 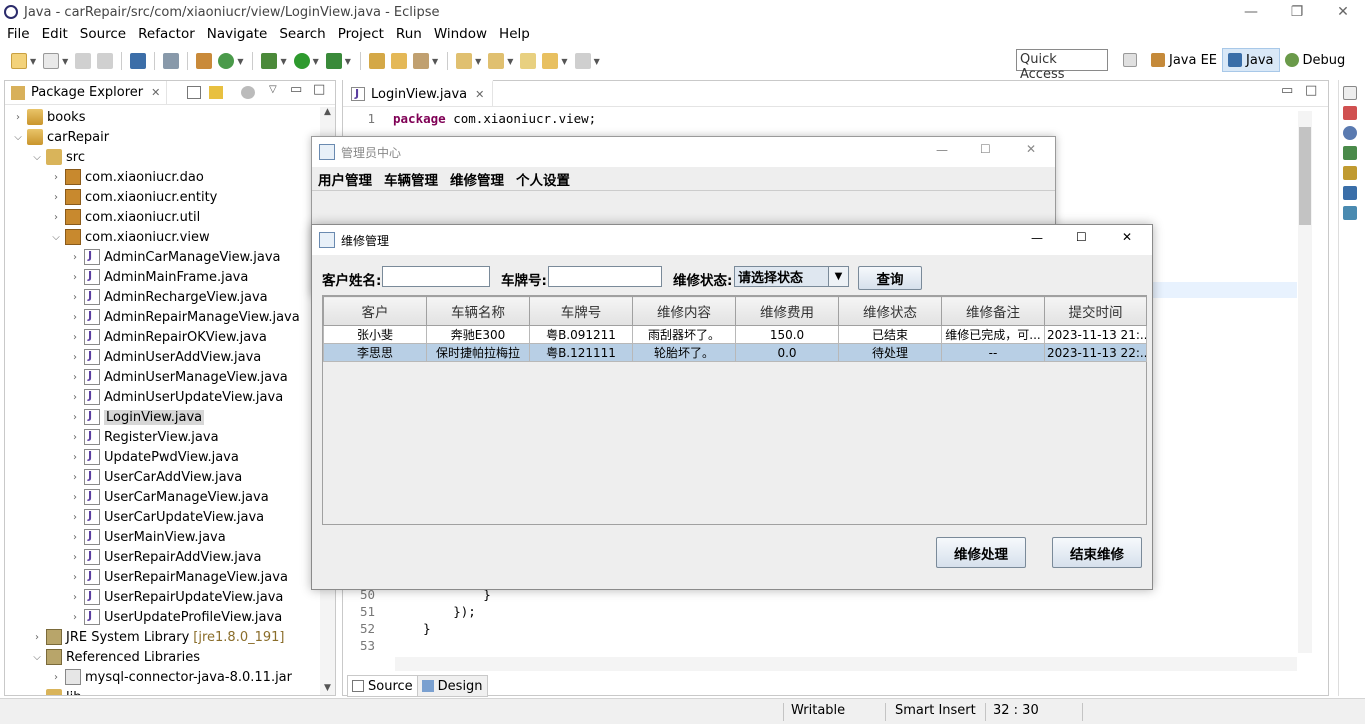 What do you see at coordinates (528, 61) in the screenshot?
I see `last-edit-icon` at bounding box center [528, 61].